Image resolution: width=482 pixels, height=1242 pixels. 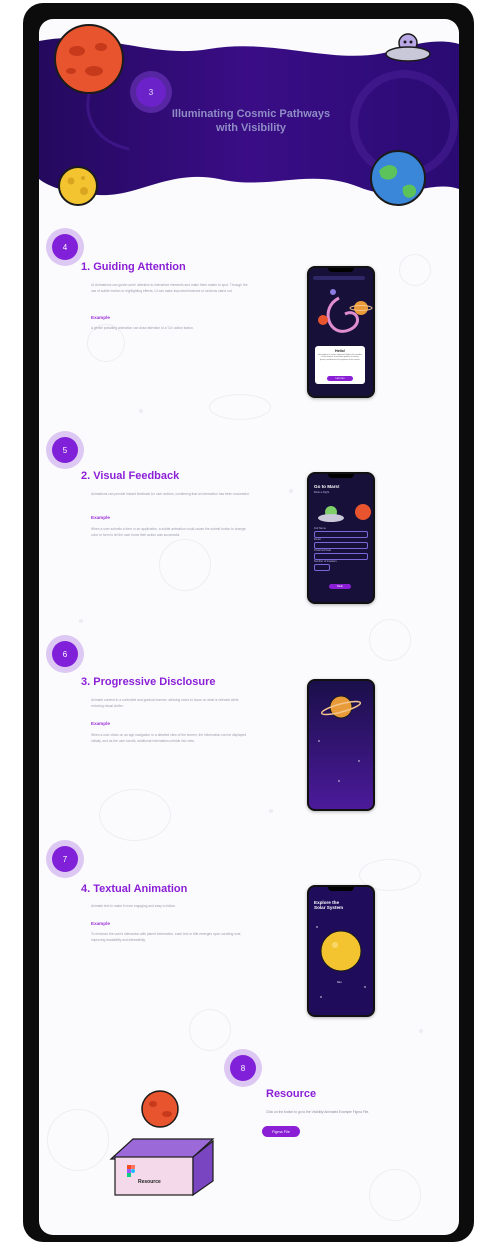 What do you see at coordinates (89, 59) in the screenshot?
I see `red-planet-illustration` at bounding box center [89, 59].